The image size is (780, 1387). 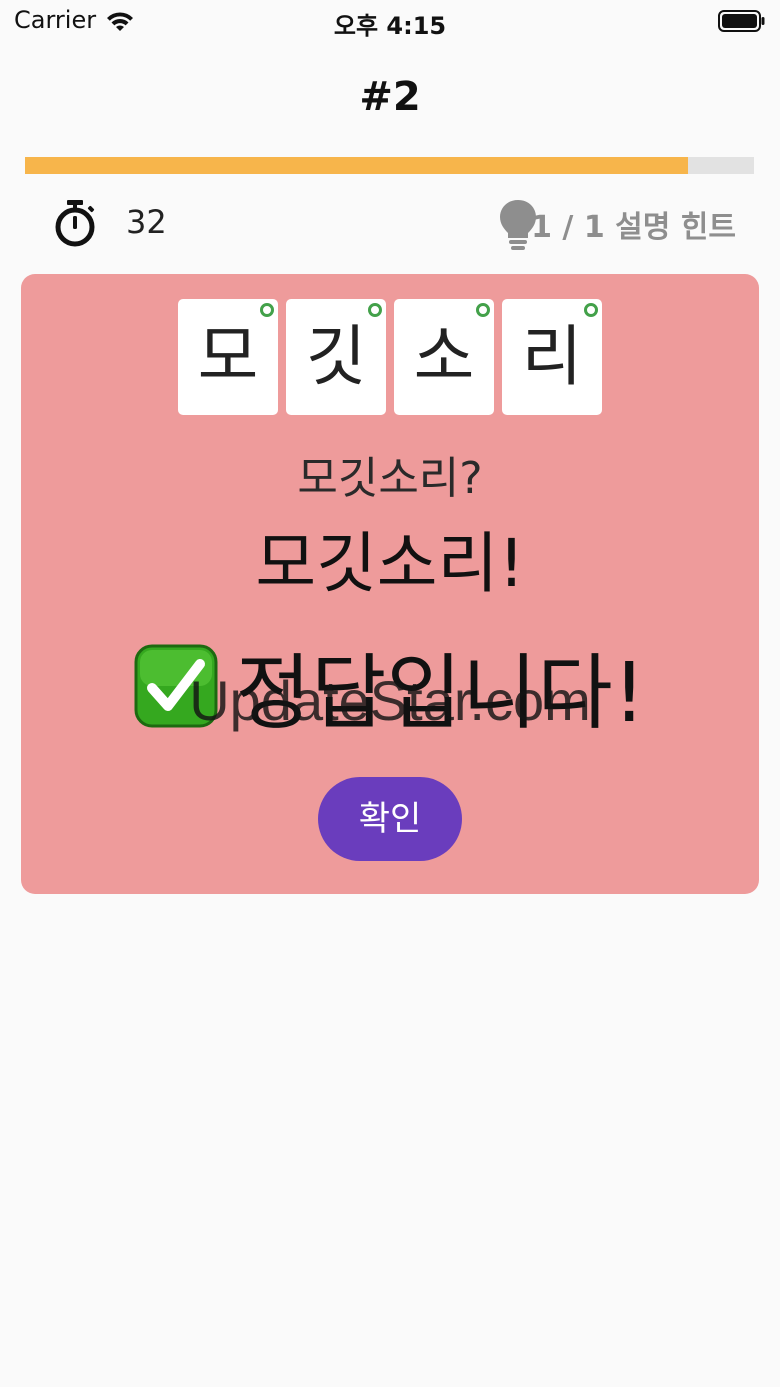 I want to click on tile-letter: 소, so click(x=444, y=356).